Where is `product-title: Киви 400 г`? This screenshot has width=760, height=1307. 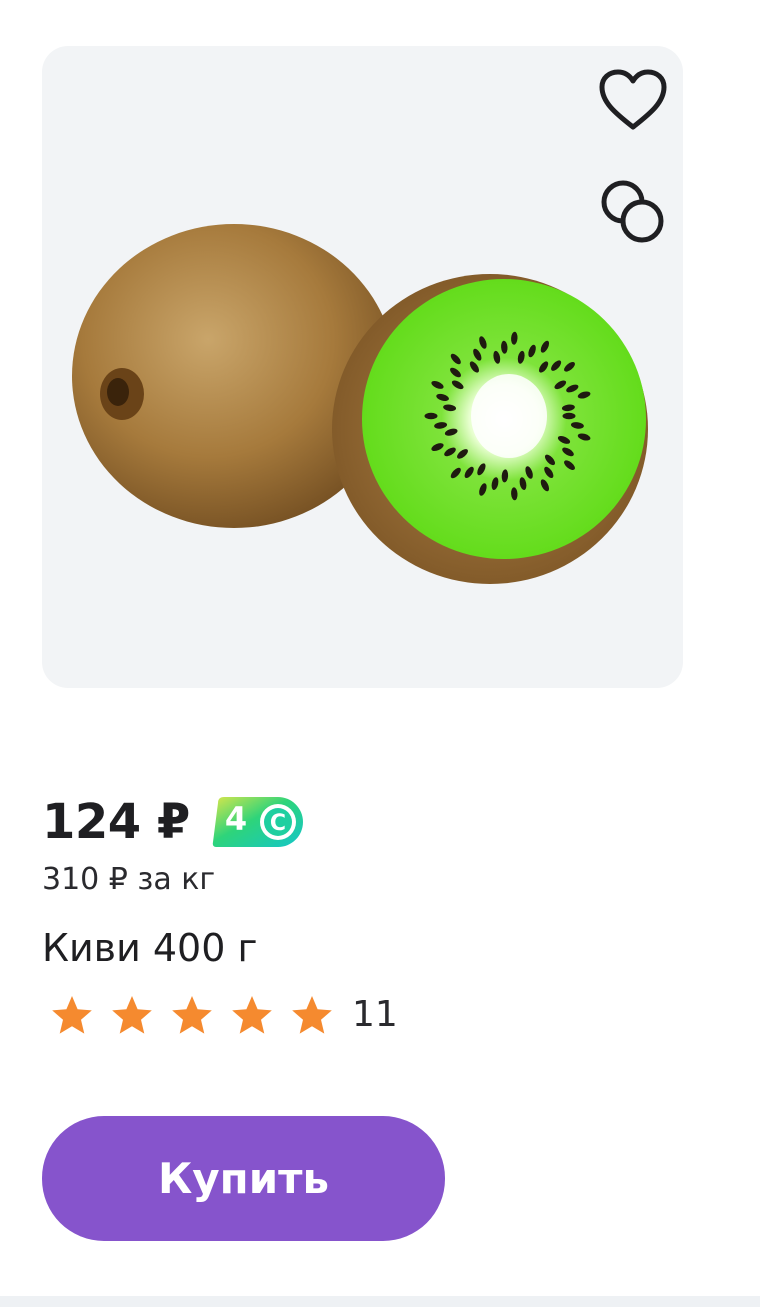 product-title: Киви 400 г is located at coordinates (149, 949).